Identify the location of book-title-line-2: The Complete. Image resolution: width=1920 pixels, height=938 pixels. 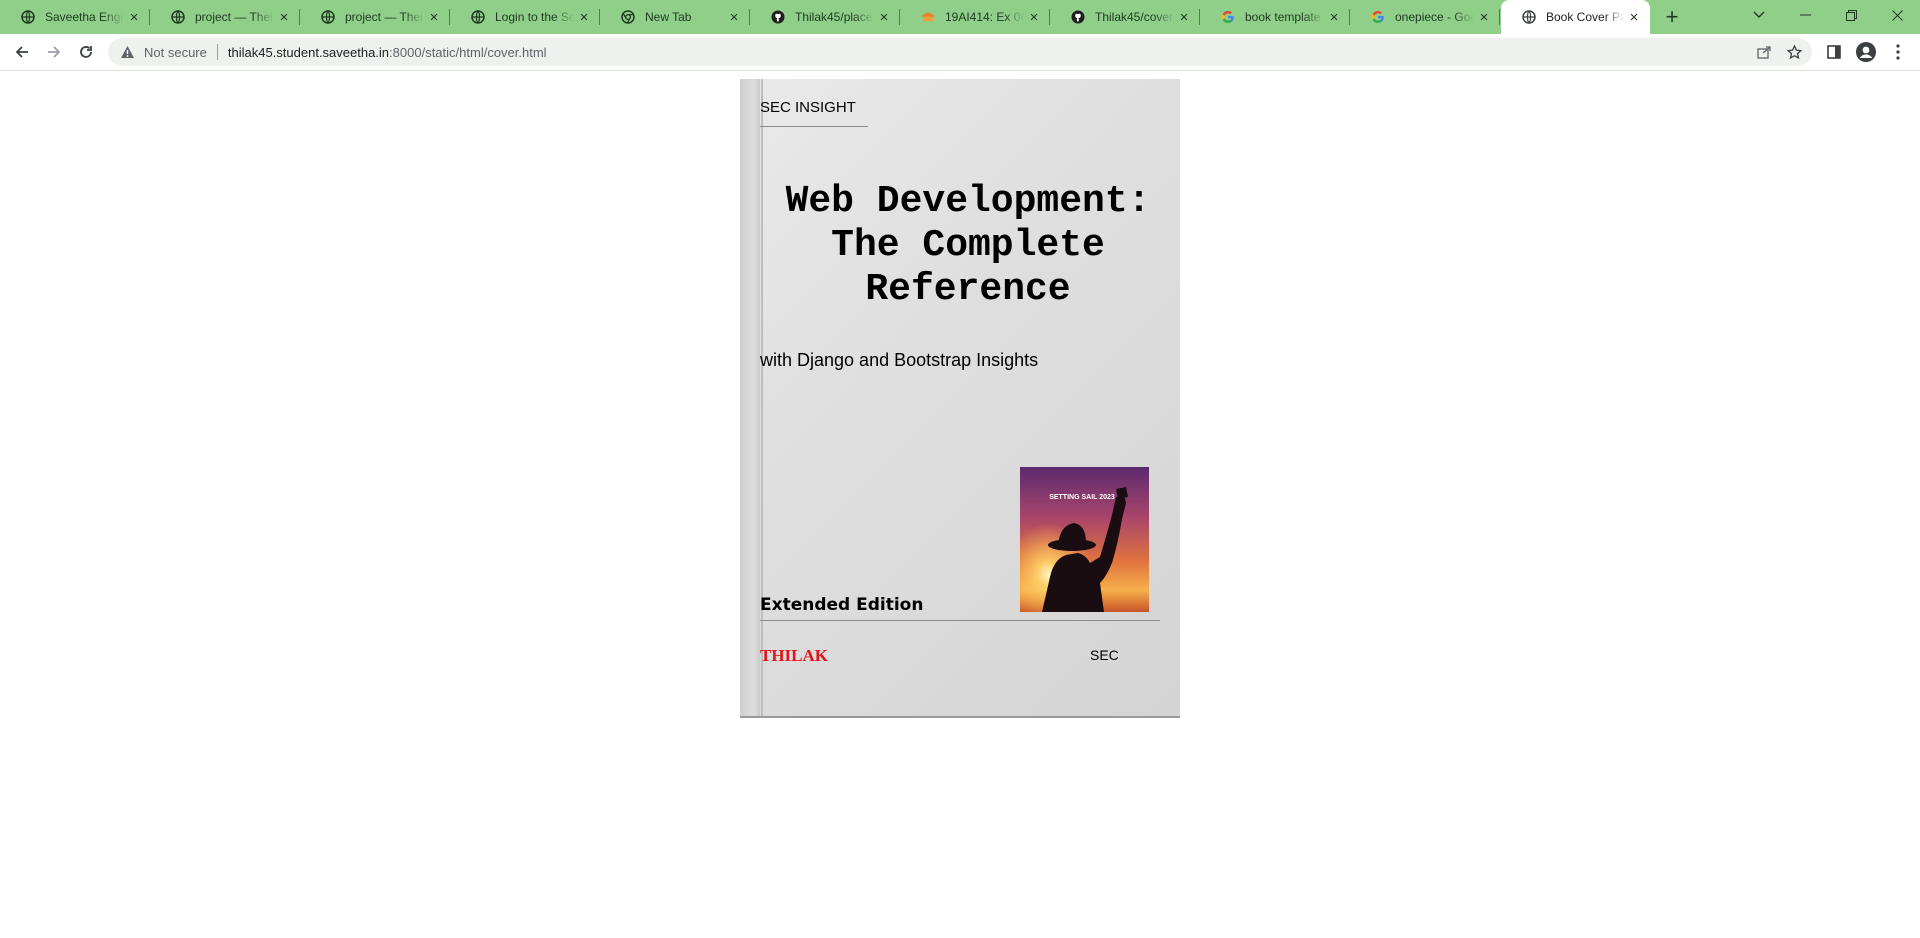
(968, 245).